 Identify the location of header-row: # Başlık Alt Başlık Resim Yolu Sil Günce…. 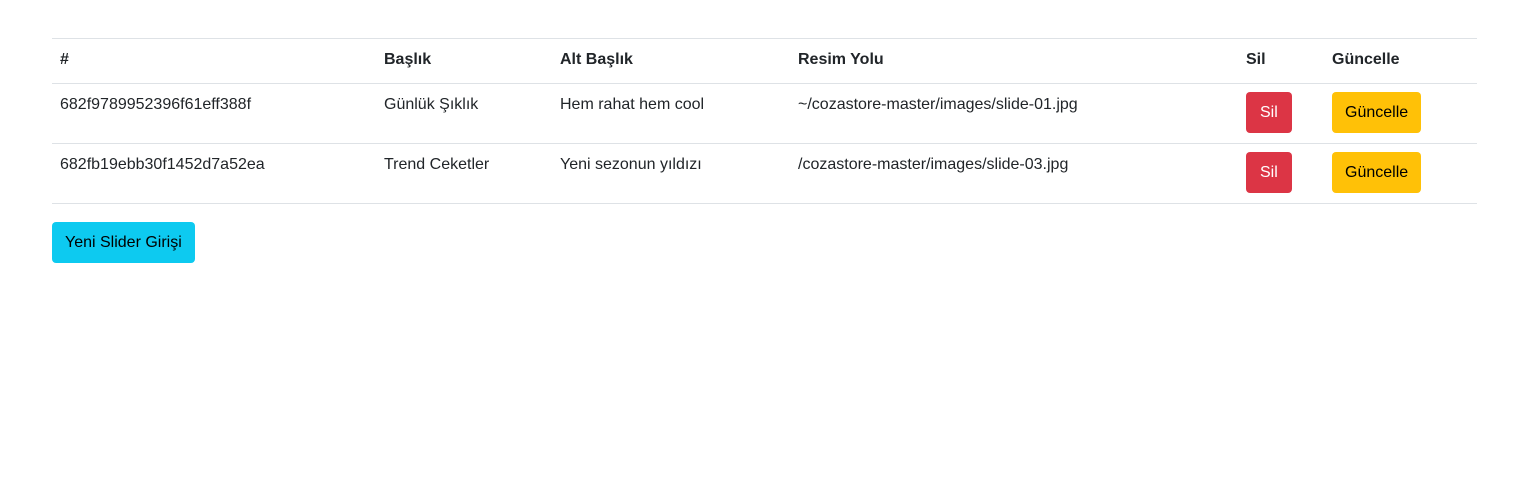
(764, 61).